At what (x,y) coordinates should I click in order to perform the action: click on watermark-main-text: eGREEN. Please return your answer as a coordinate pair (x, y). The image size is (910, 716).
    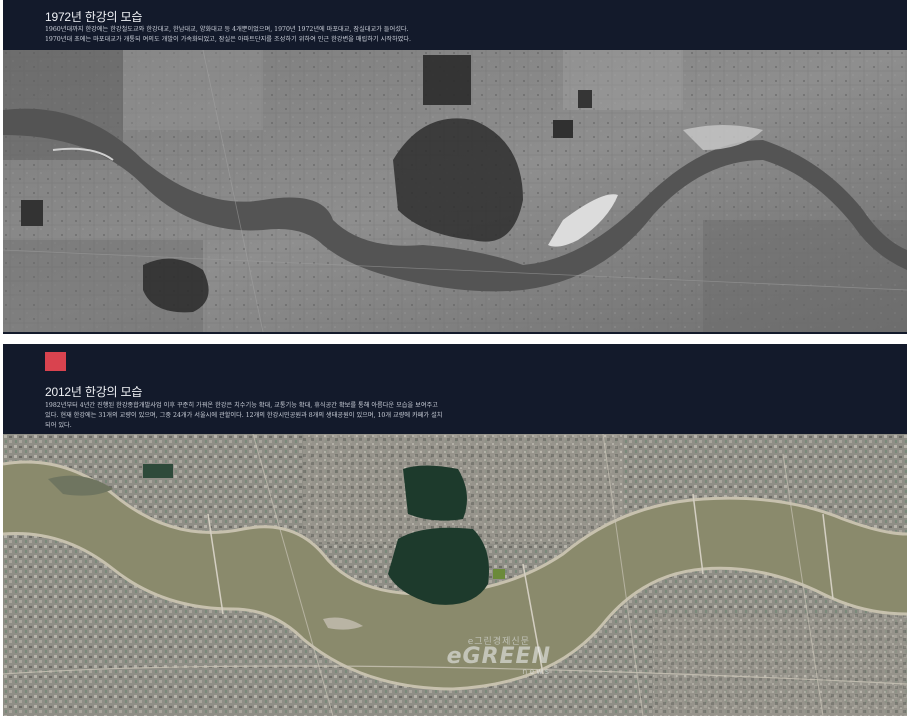
    Looking at the image, I should click on (498, 656).